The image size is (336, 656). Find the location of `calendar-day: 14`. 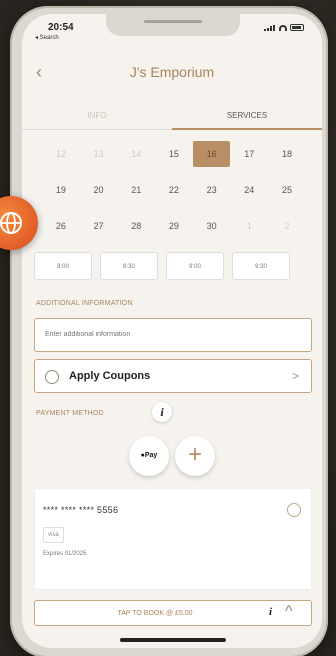

calendar-day: 14 is located at coordinates (136, 154).